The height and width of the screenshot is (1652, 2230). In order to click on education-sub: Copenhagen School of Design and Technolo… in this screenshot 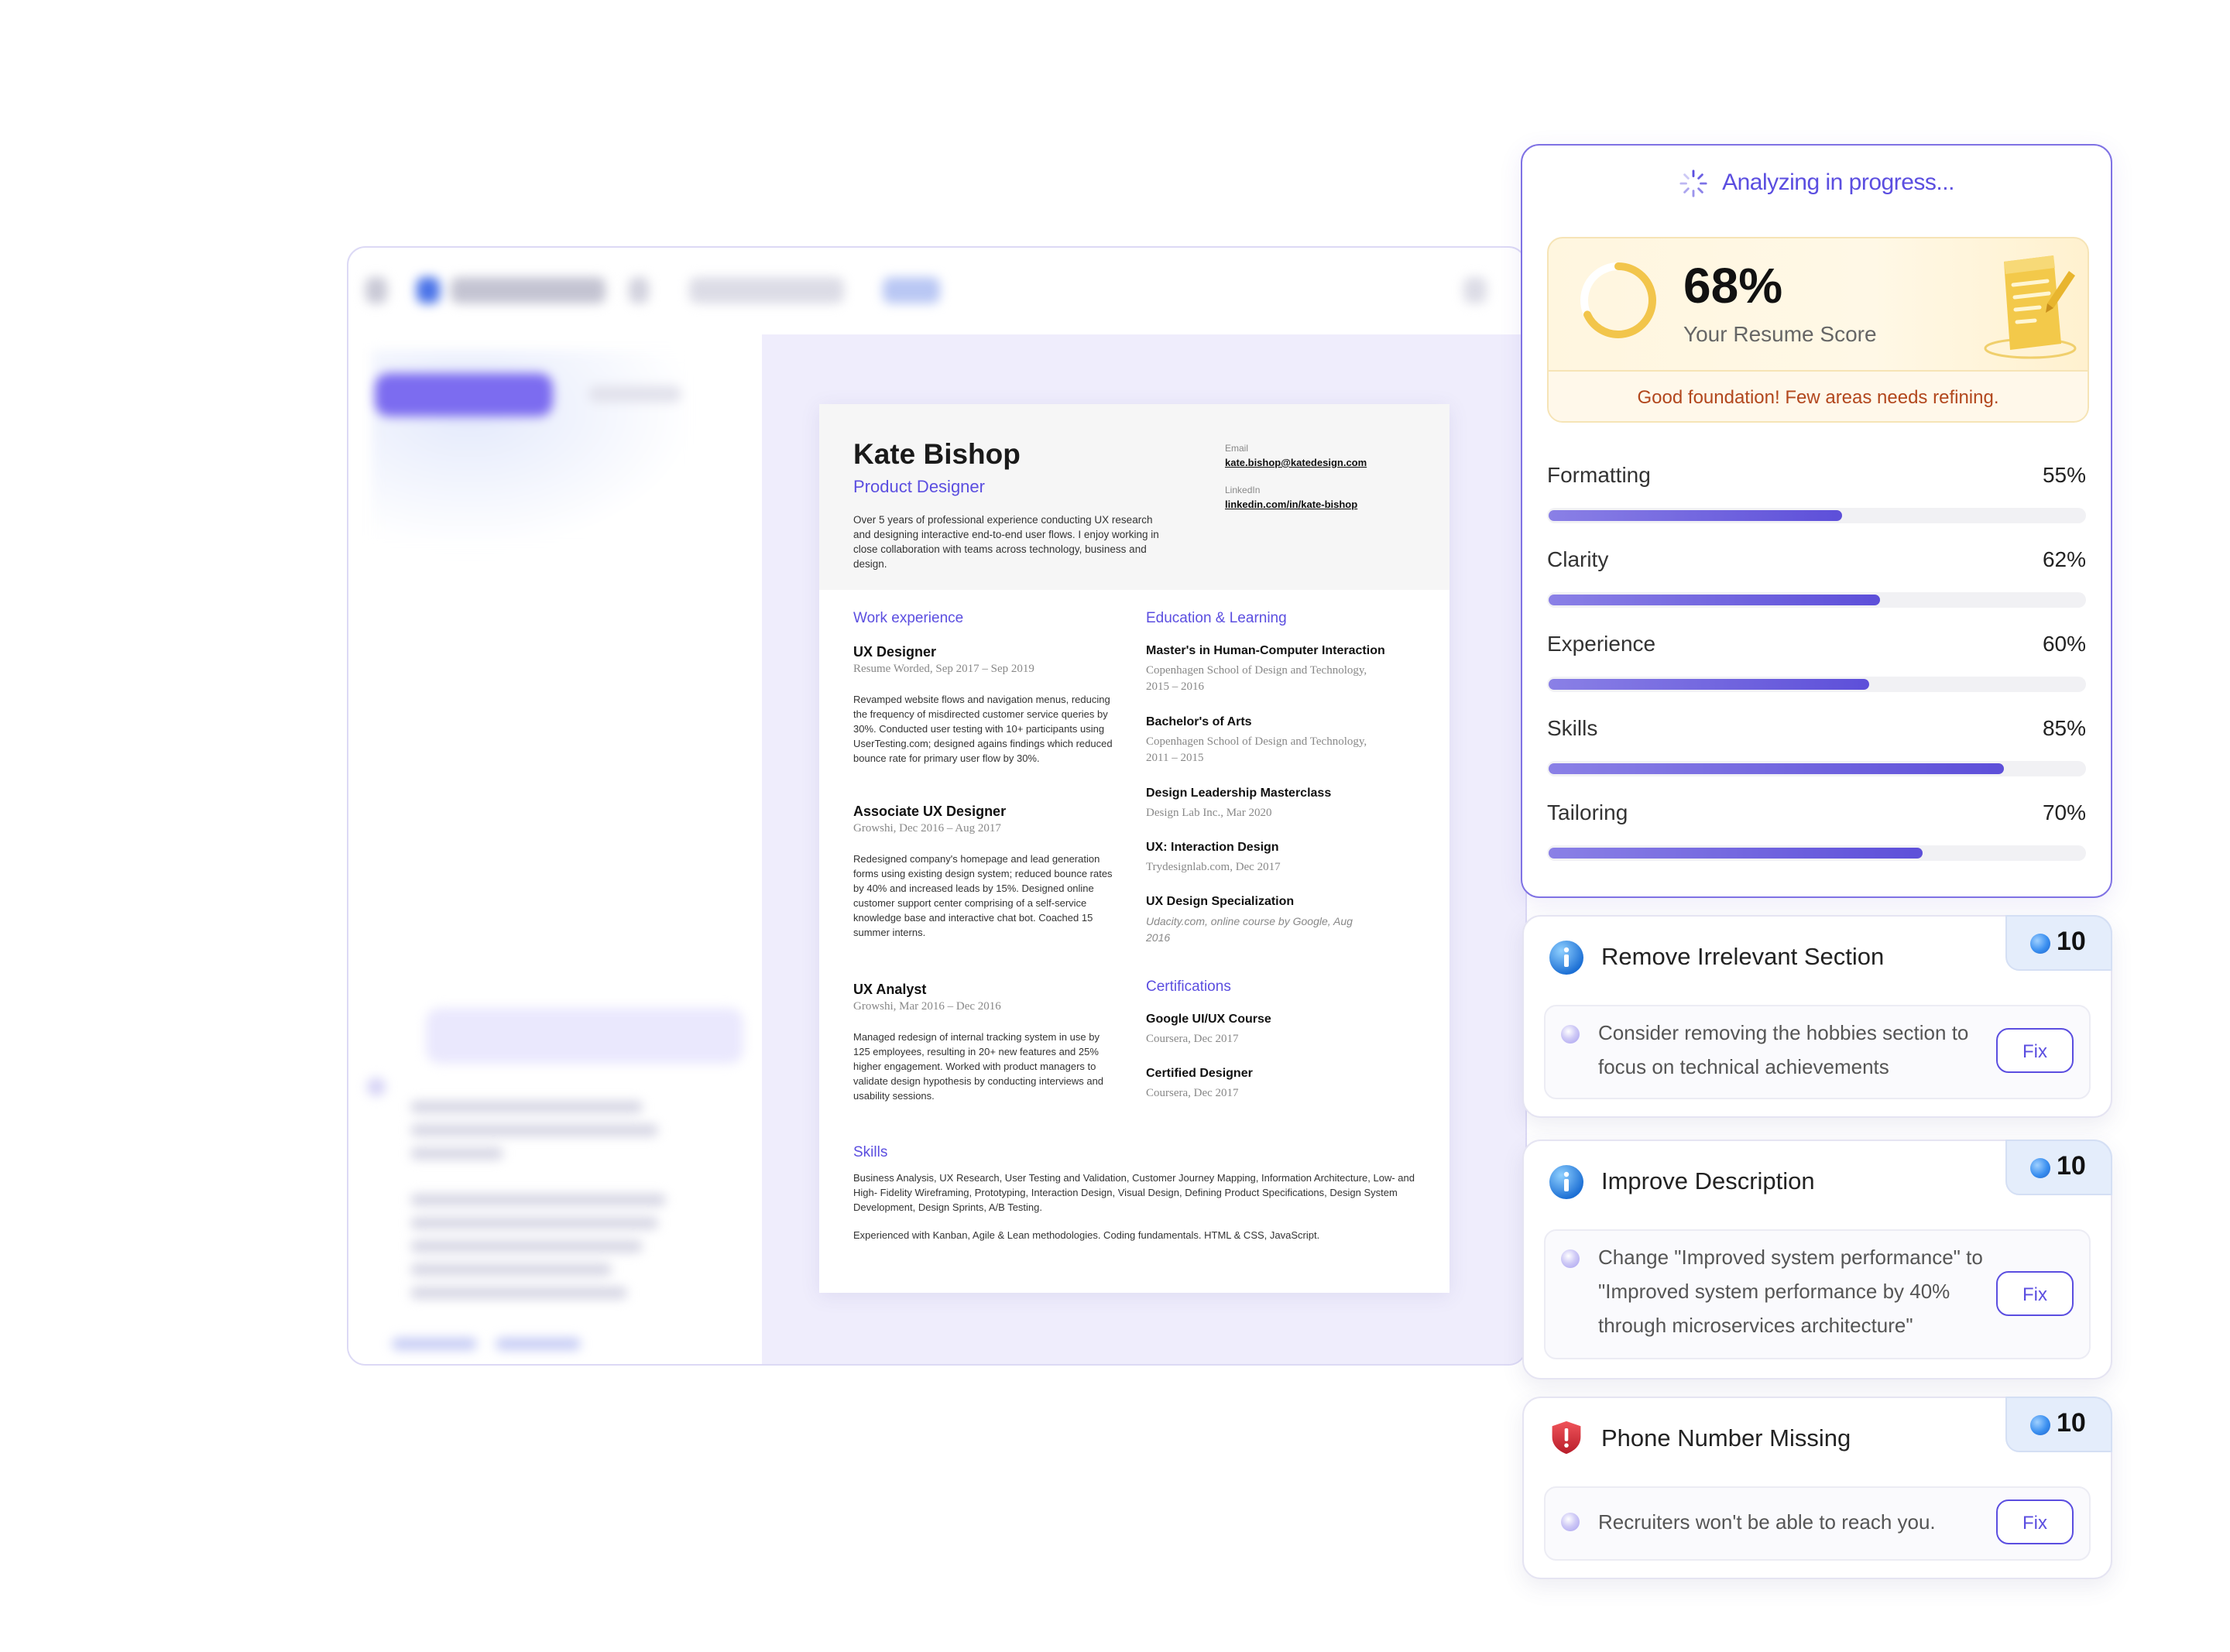, I will do `click(1256, 679)`.